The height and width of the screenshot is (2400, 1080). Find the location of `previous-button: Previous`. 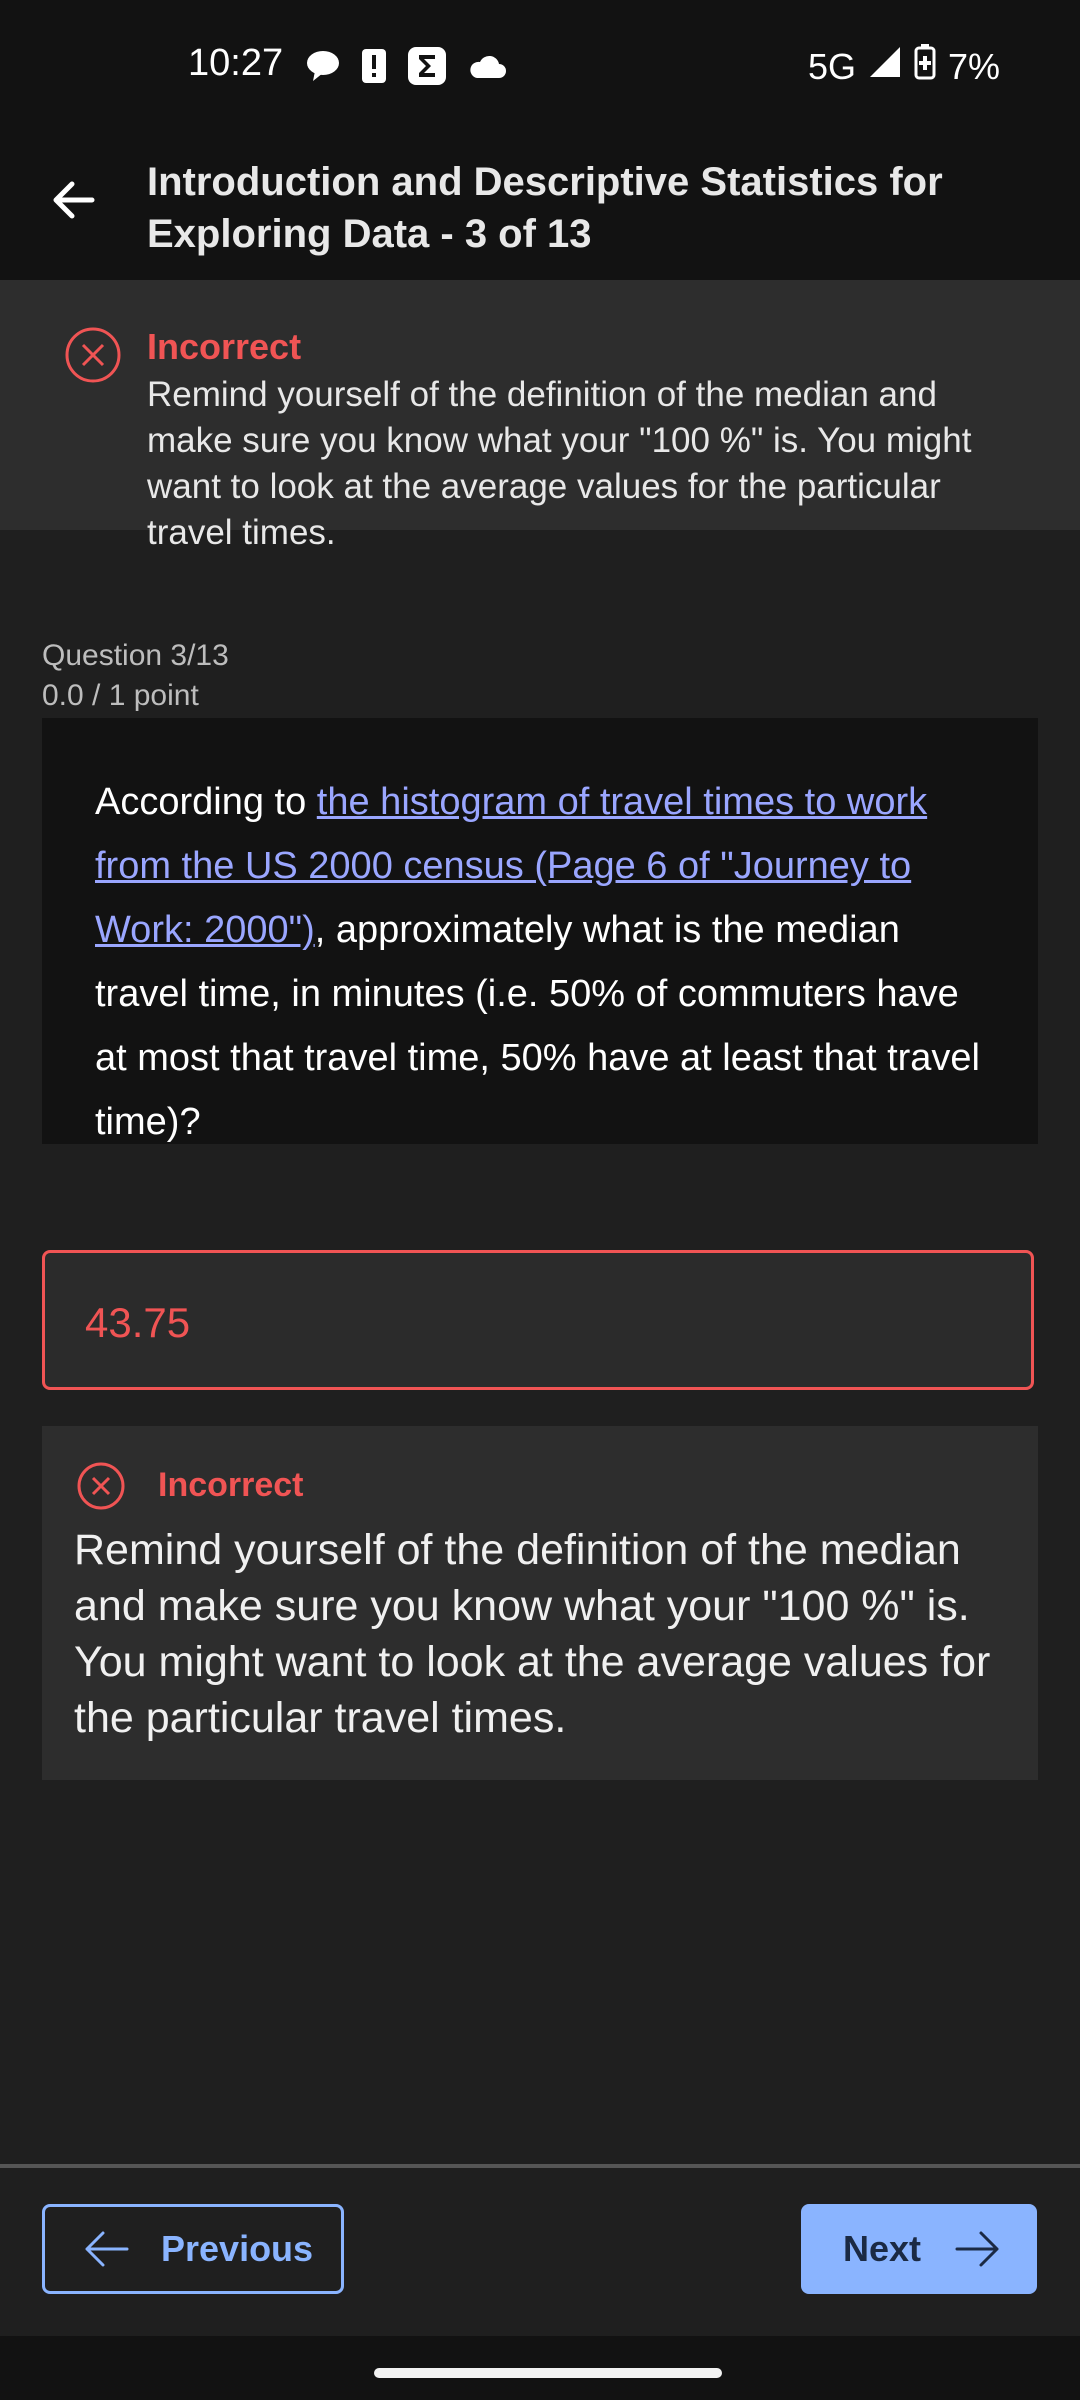

previous-button: Previous is located at coordinates (193, 2249).